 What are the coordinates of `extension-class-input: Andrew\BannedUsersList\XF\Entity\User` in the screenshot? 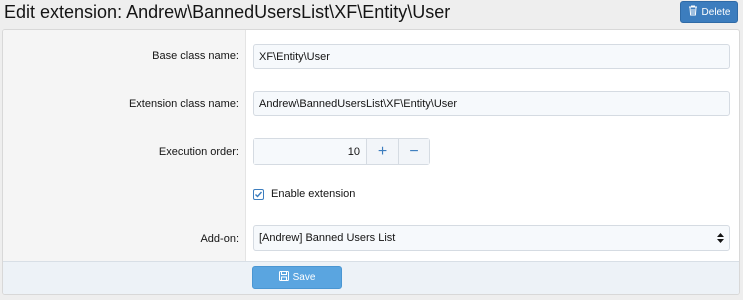 It's located at (491, 103).